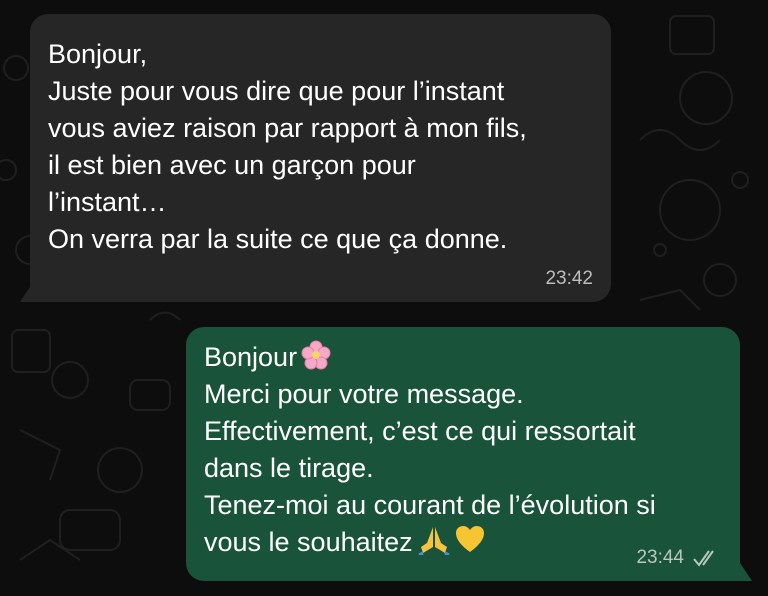 This screenshot has height=596, width=768. Describe the element at coordinates (469, 539) in the screenshot. I see `yellow-heart-icon` at that location.